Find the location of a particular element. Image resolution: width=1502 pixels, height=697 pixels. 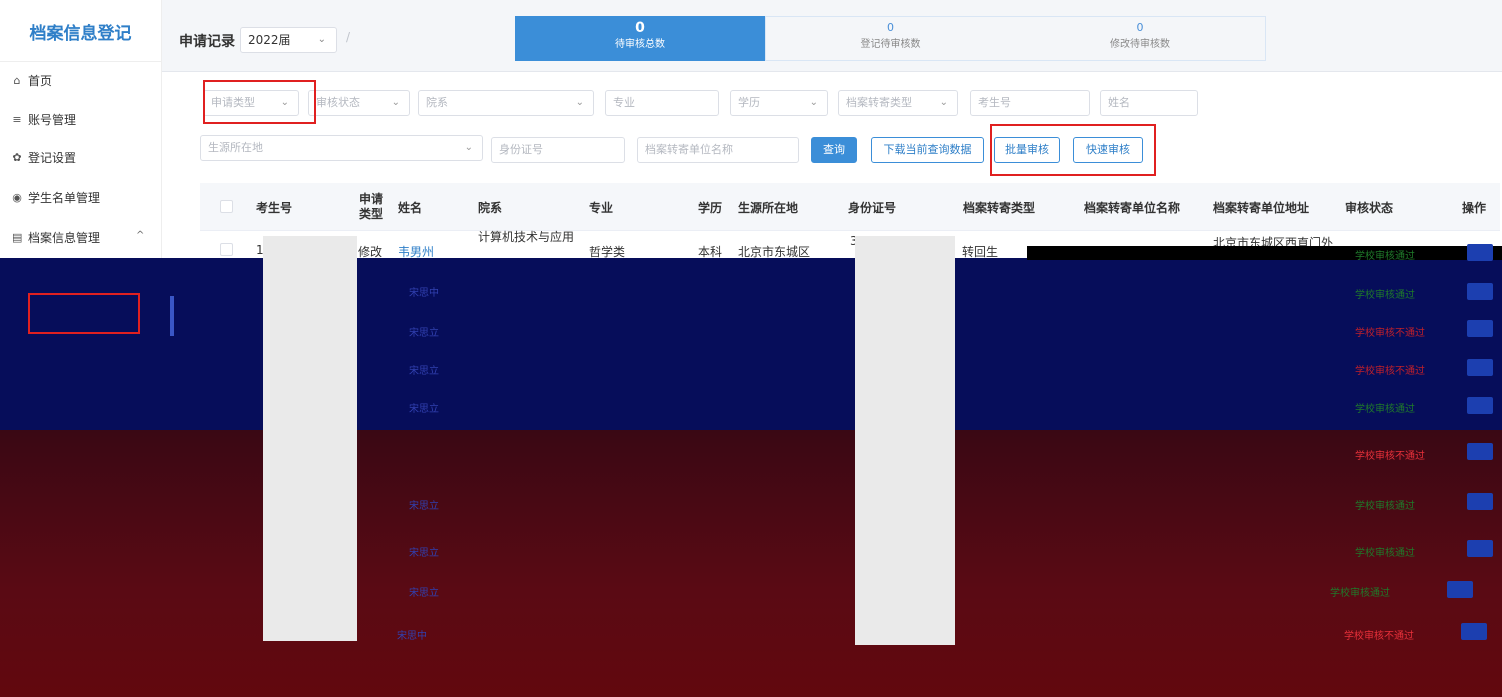

page-title: 申请记录 is located at coordinates (207, 42).